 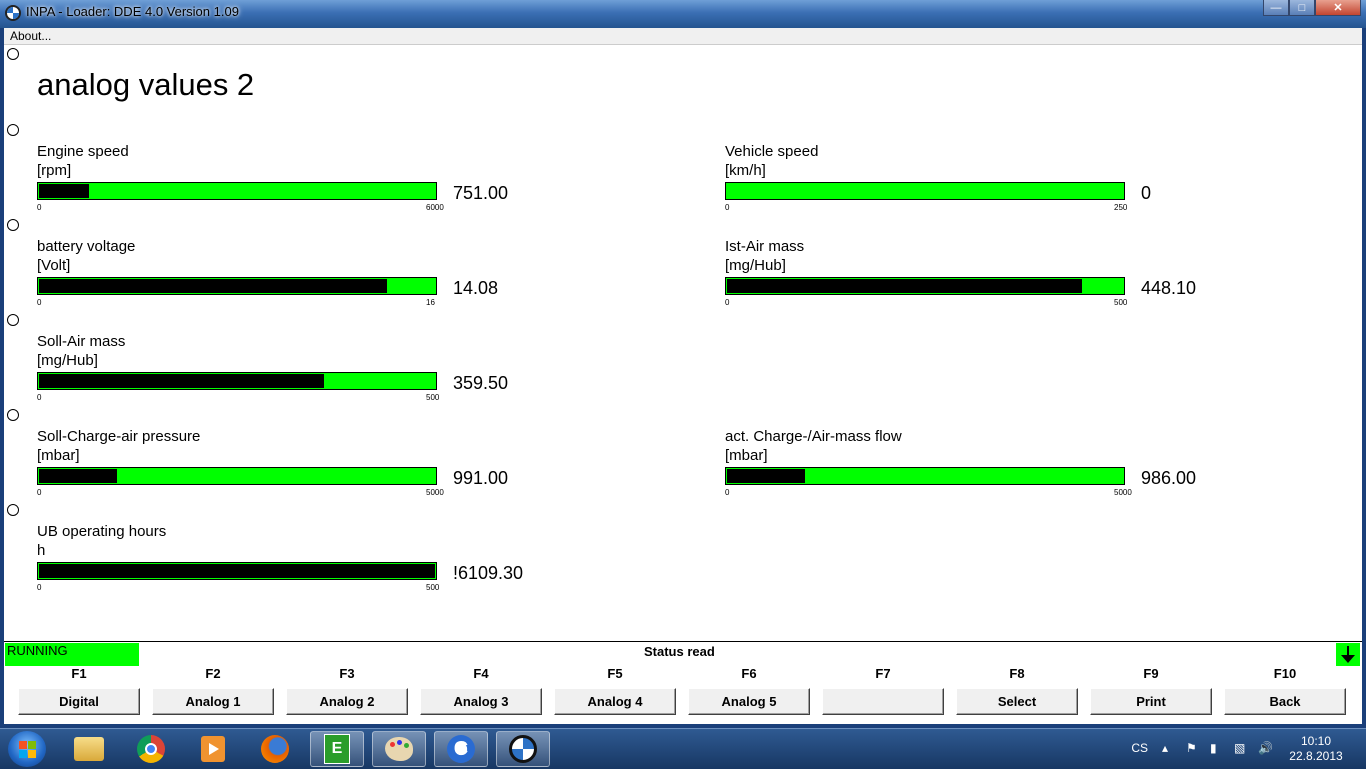 I want to click on digital-button: Digital, so click(x=79, y=701).